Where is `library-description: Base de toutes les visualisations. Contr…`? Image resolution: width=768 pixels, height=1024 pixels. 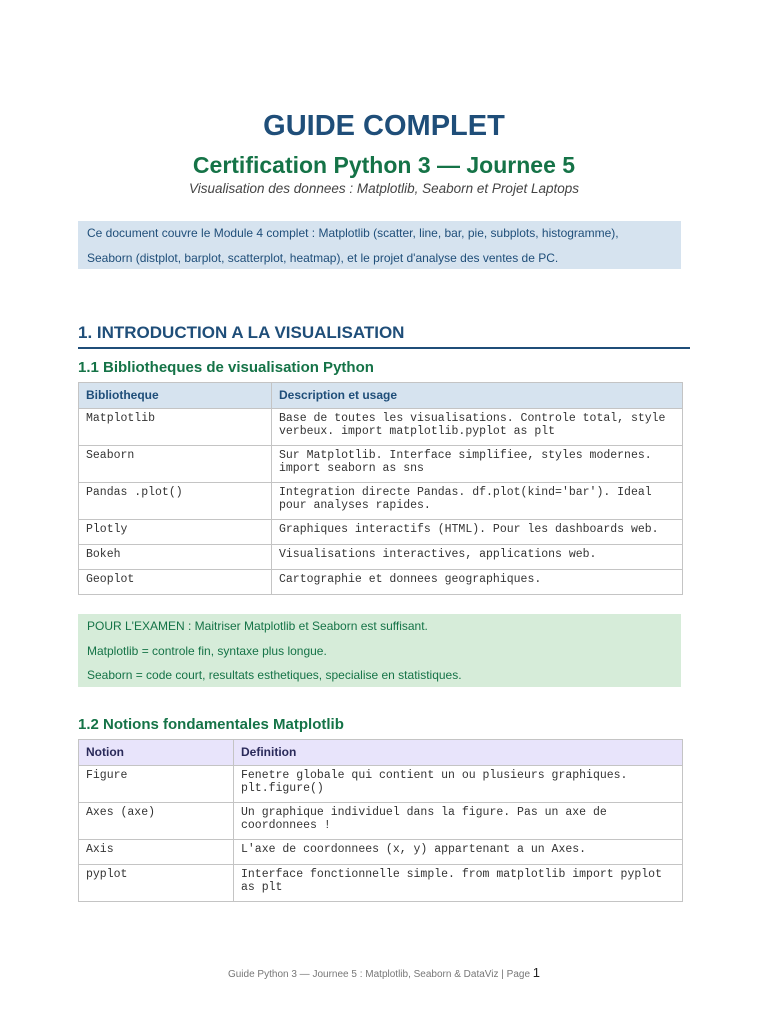
library-description: Base de toutes les visualisations. Contr… is located at coordinates (477, 427).